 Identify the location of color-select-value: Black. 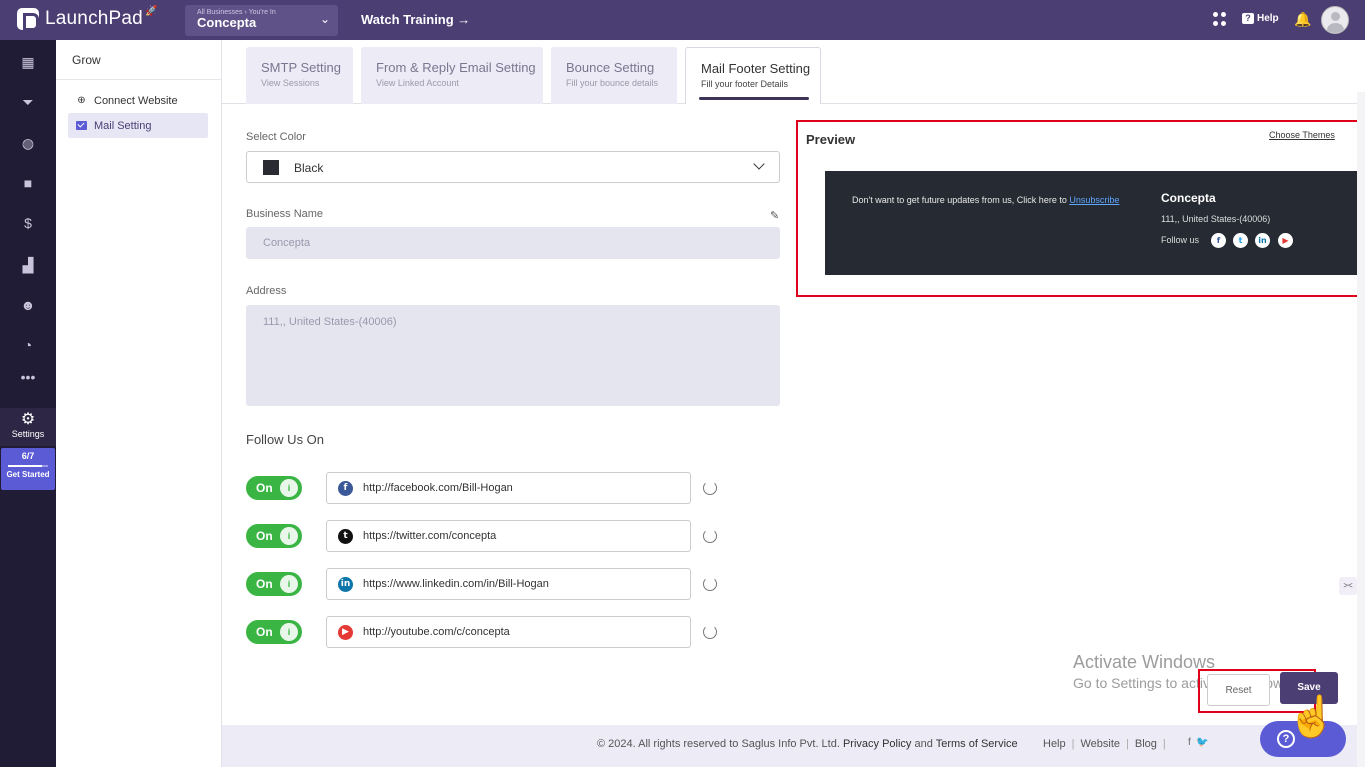
(309, 168).